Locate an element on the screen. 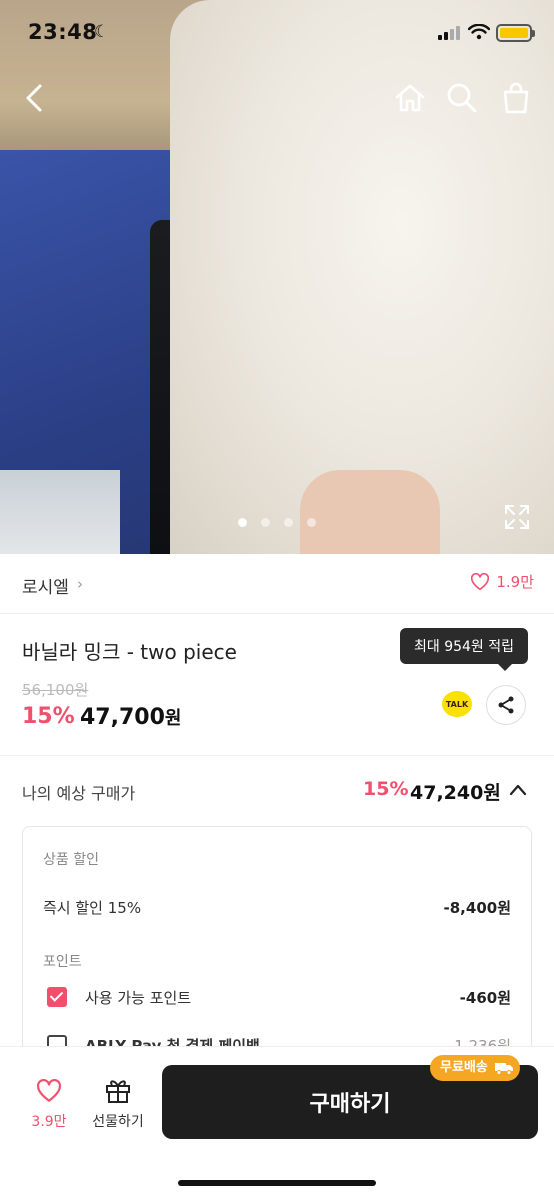 This screenshot has height=1200, width=554. final-price-number: 47,700 is located at coordinates (122, 717).